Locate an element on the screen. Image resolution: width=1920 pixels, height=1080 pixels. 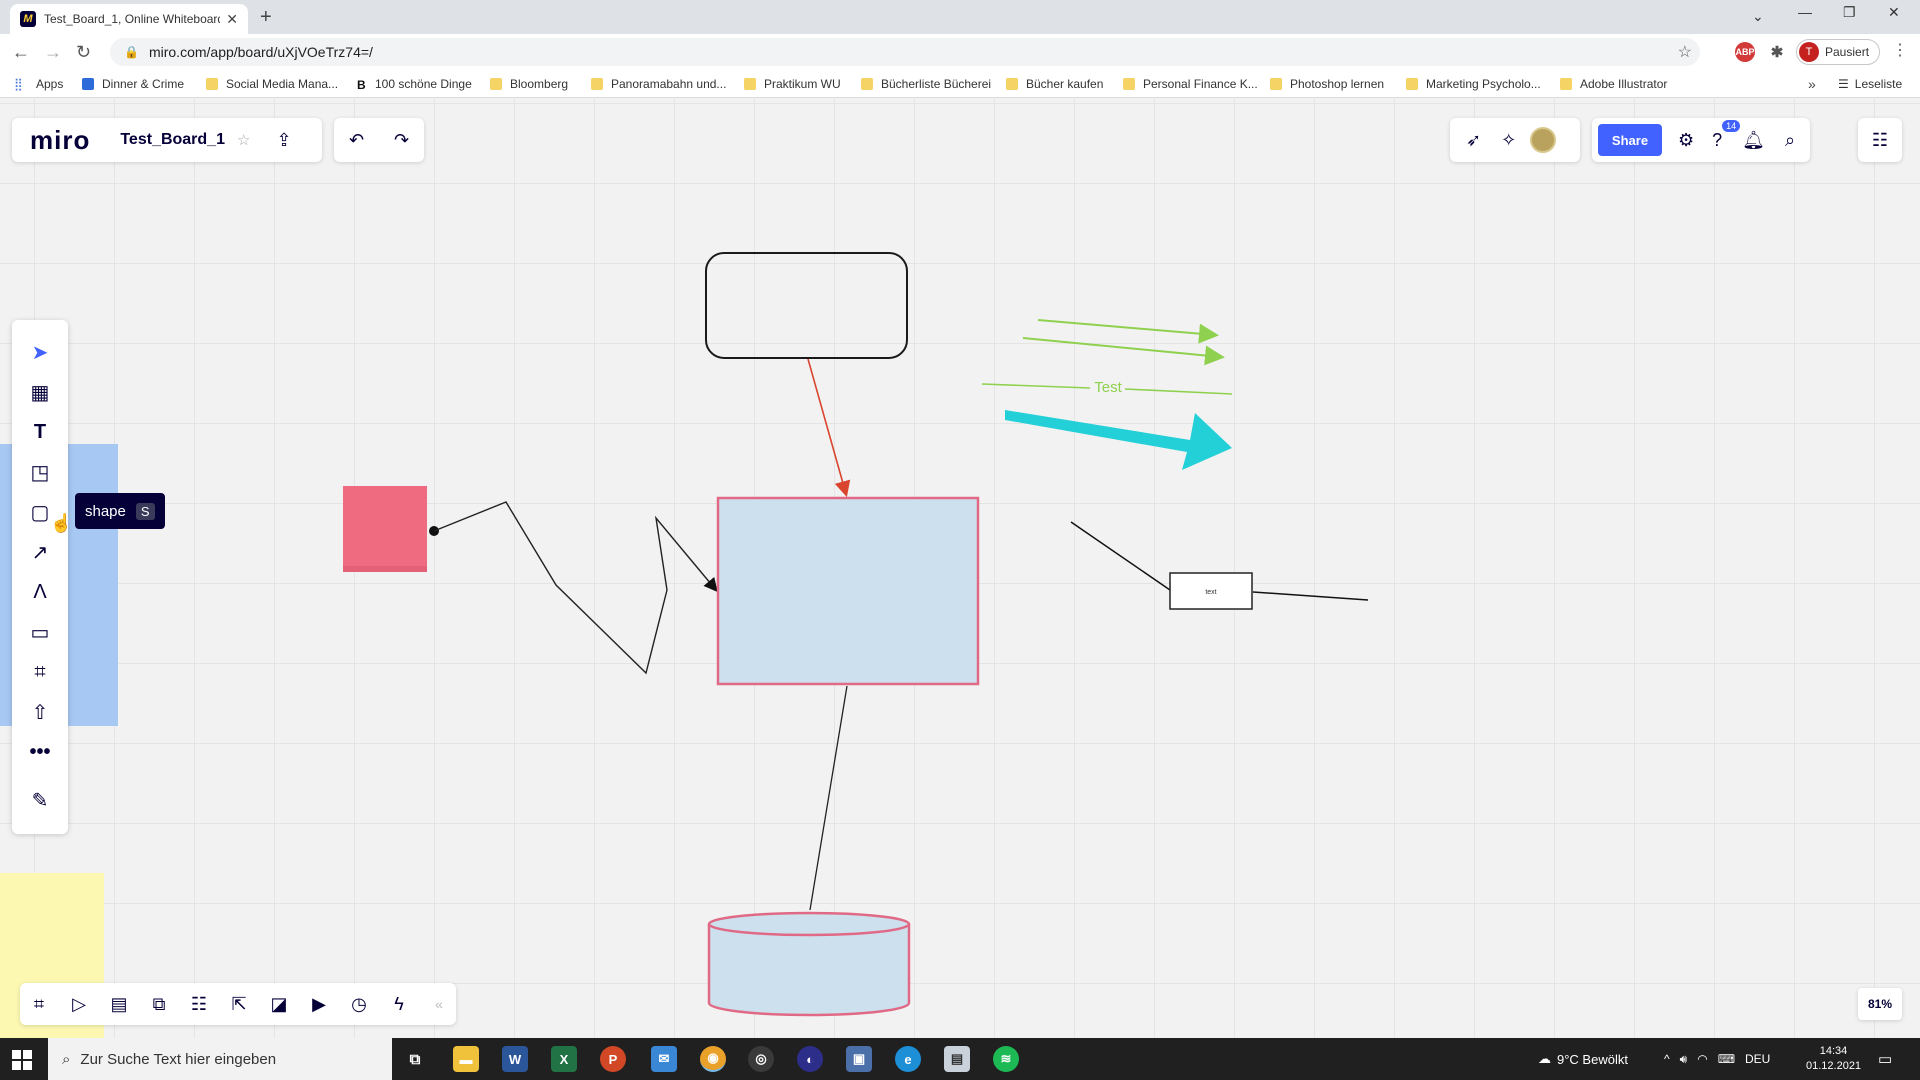
frames-icon: ⌗ is located at coordinates (39, 1004).